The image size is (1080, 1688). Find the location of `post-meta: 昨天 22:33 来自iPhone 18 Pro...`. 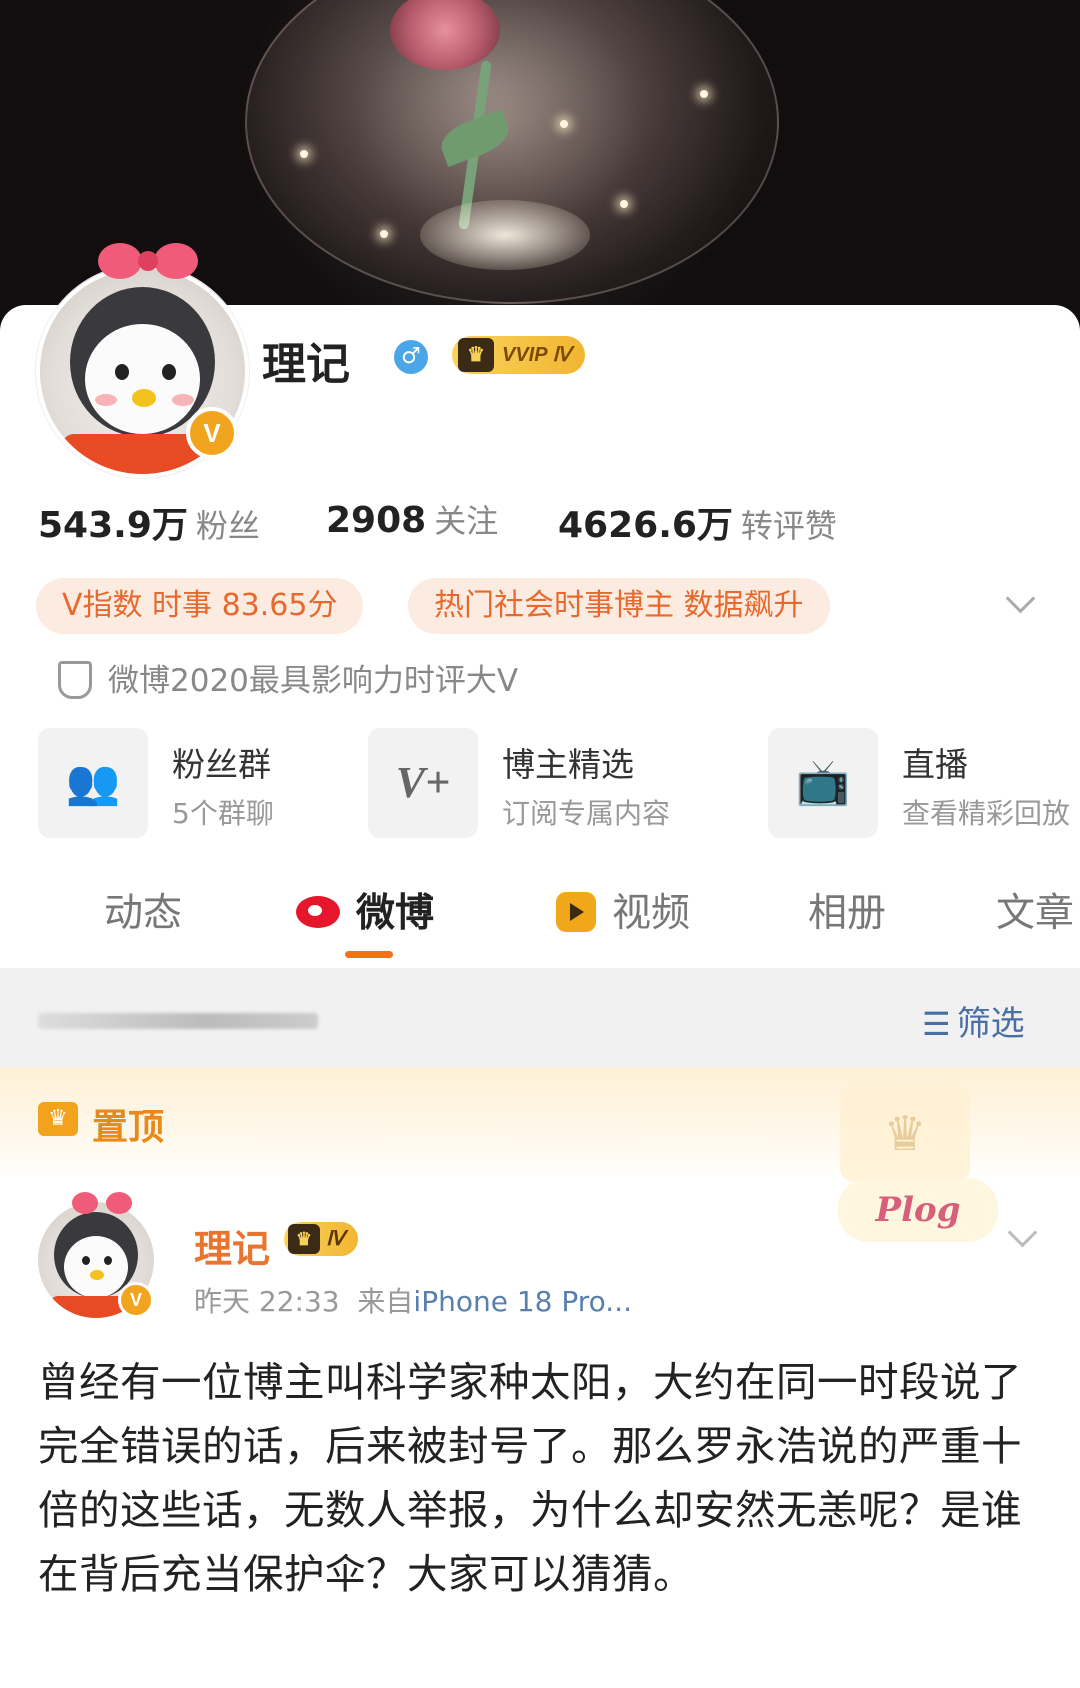

post-meta: 昨天 22:33 来自iPhone 18 Pro... is located at coordinates (413, 1301).